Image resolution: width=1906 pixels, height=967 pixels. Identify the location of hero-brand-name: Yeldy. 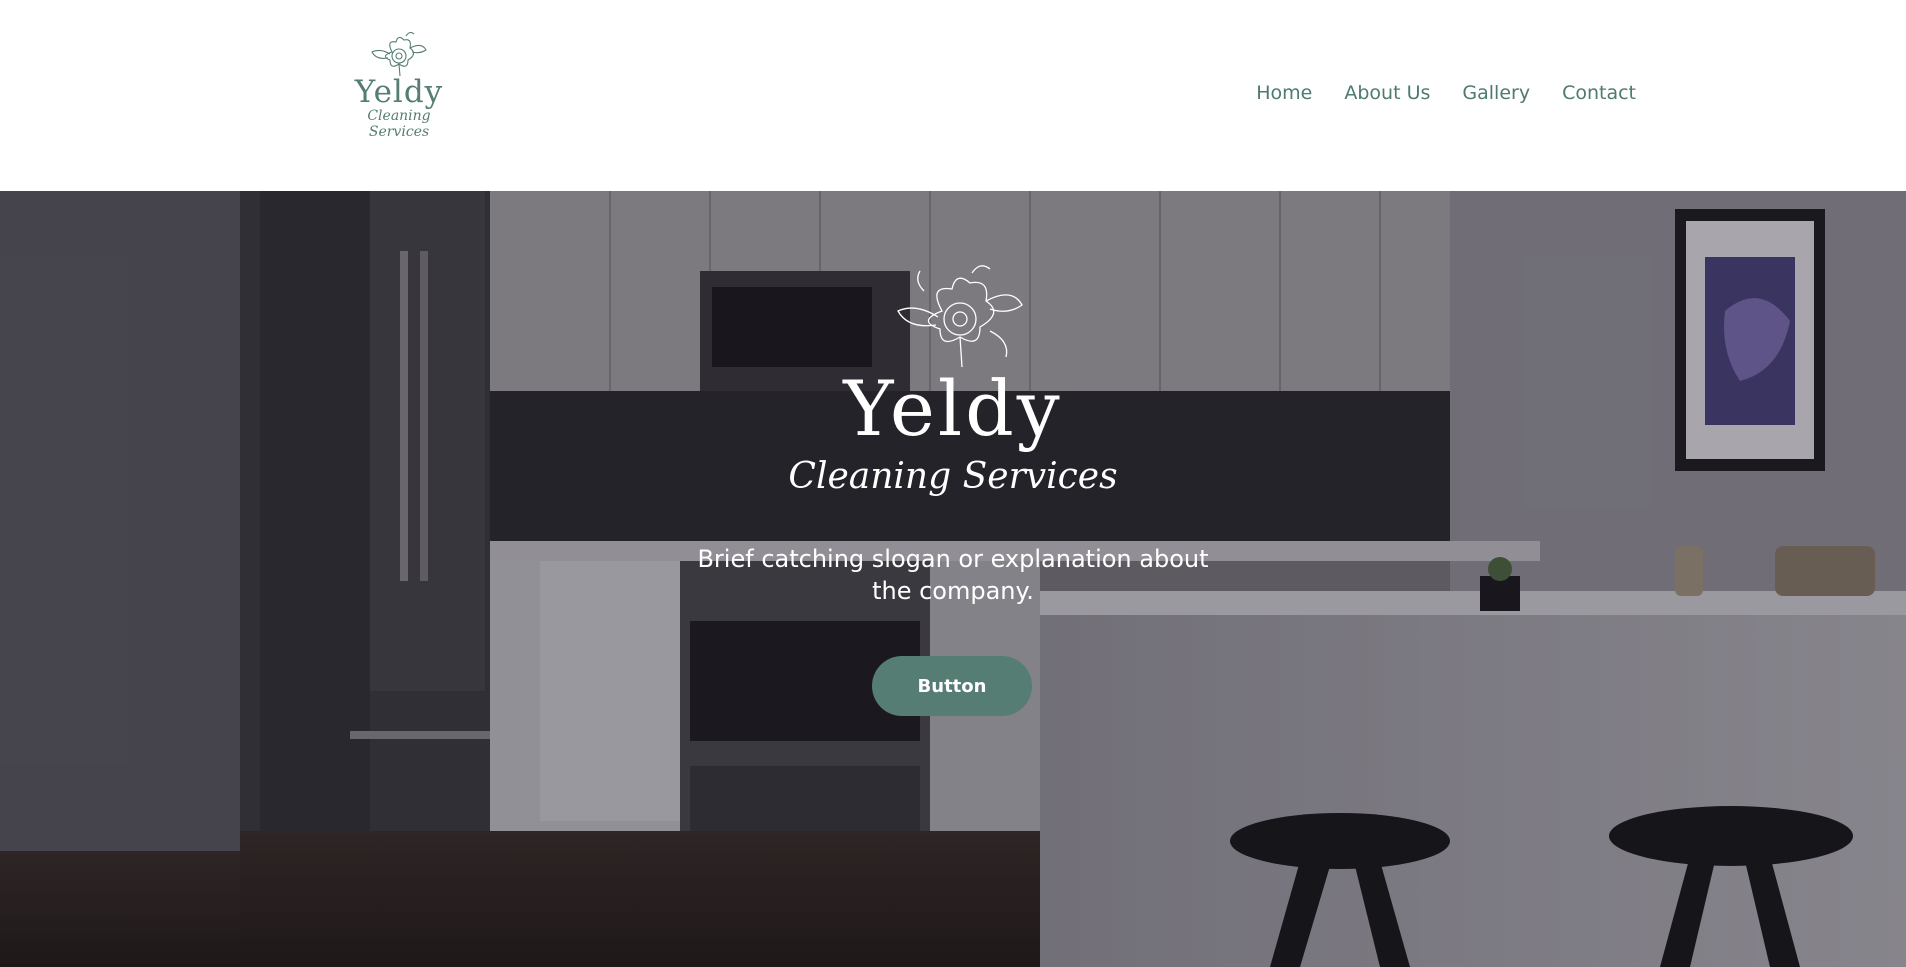
(953, 408).